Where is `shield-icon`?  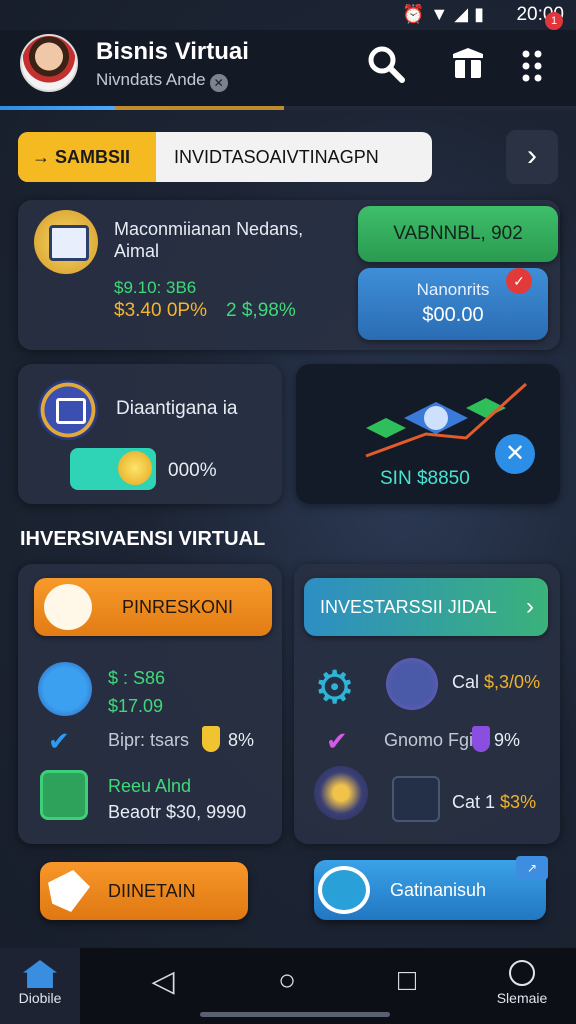
shield-icon is located at coordinates (68, 410).